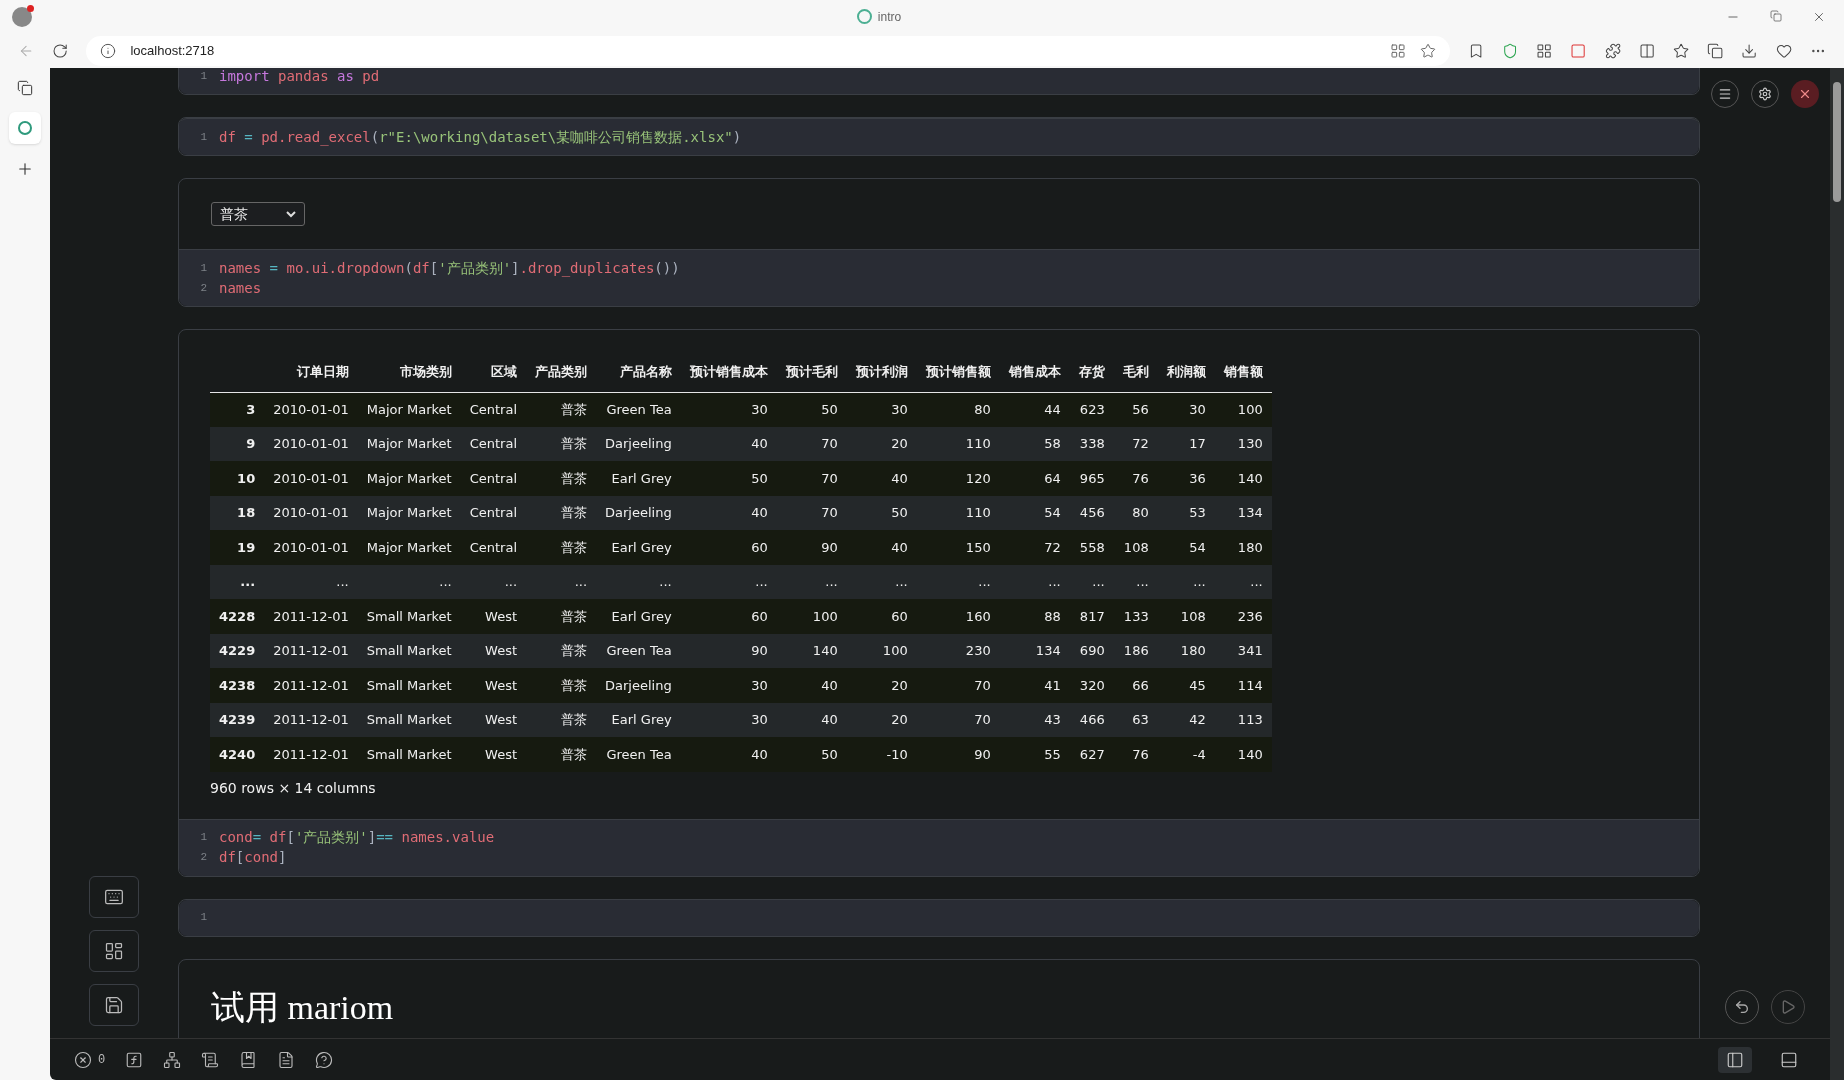  I want to click on layout-button, so click(114, 951).